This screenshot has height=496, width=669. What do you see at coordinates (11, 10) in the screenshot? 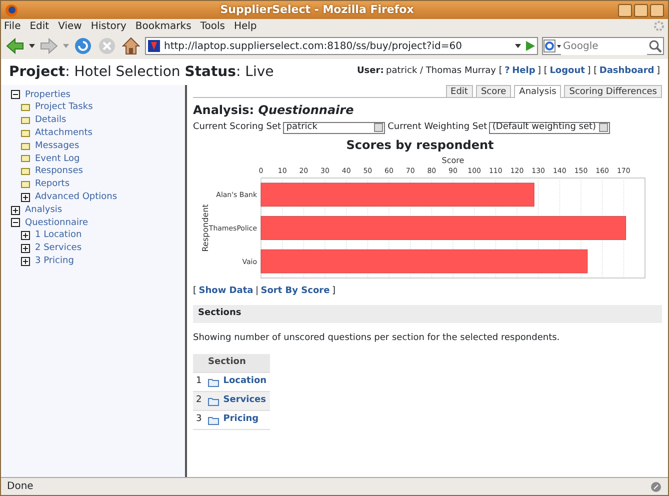
I see `firefox-logo-icon` at bounding box center [11, 10].